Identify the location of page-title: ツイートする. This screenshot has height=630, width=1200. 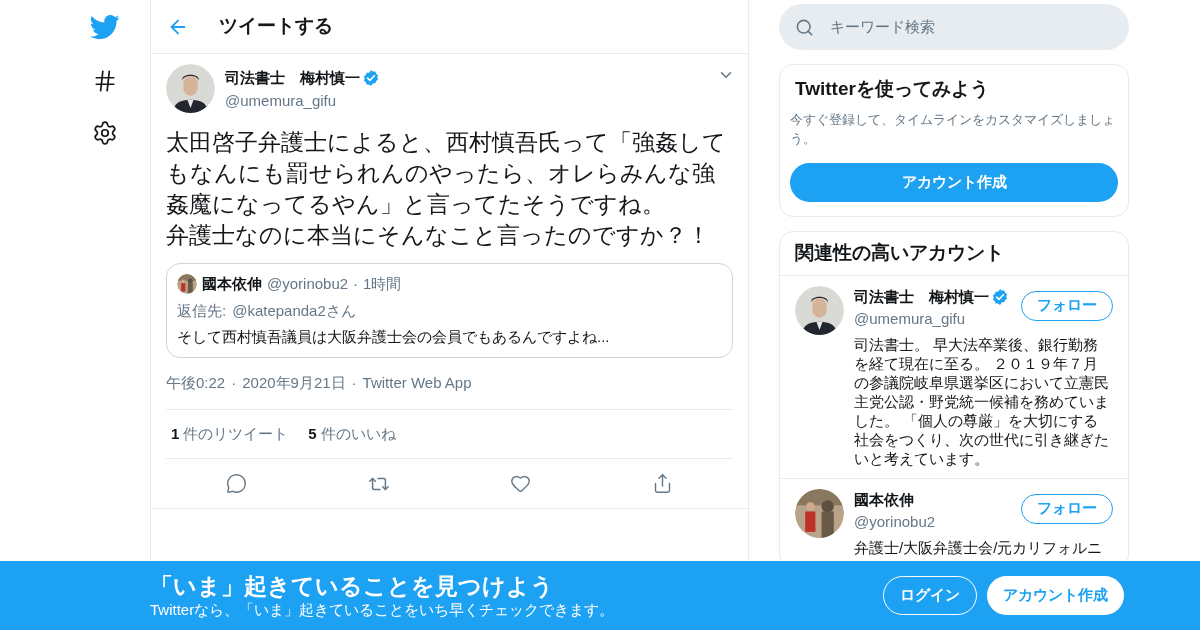
(276, 26).